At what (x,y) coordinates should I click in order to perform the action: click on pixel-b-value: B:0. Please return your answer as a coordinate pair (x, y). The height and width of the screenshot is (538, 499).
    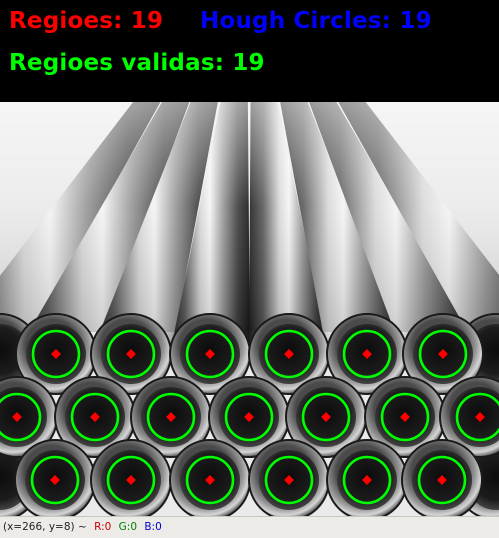
    Looking at the image, I should click on (153, 527).